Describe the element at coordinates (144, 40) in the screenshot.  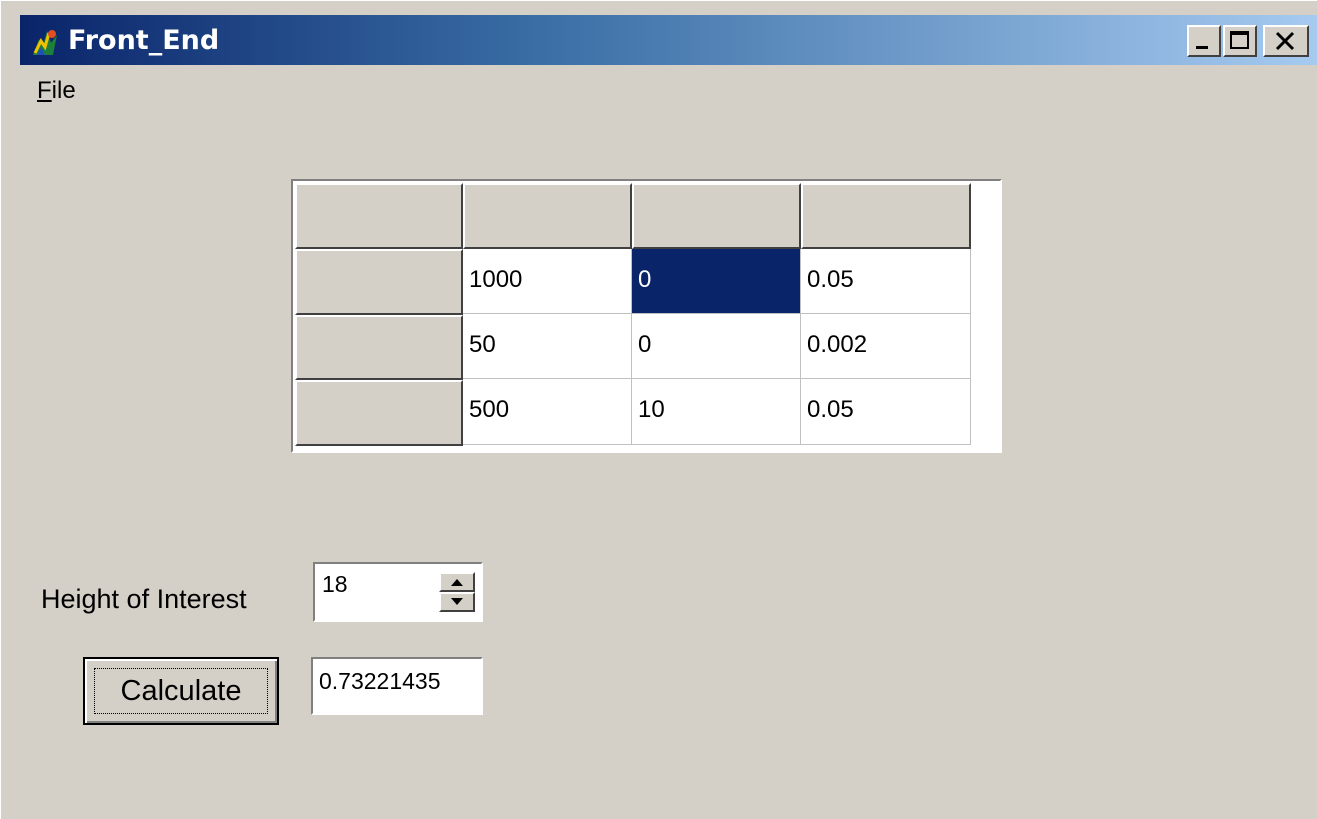
I see `window-title: Front_End` at that location.